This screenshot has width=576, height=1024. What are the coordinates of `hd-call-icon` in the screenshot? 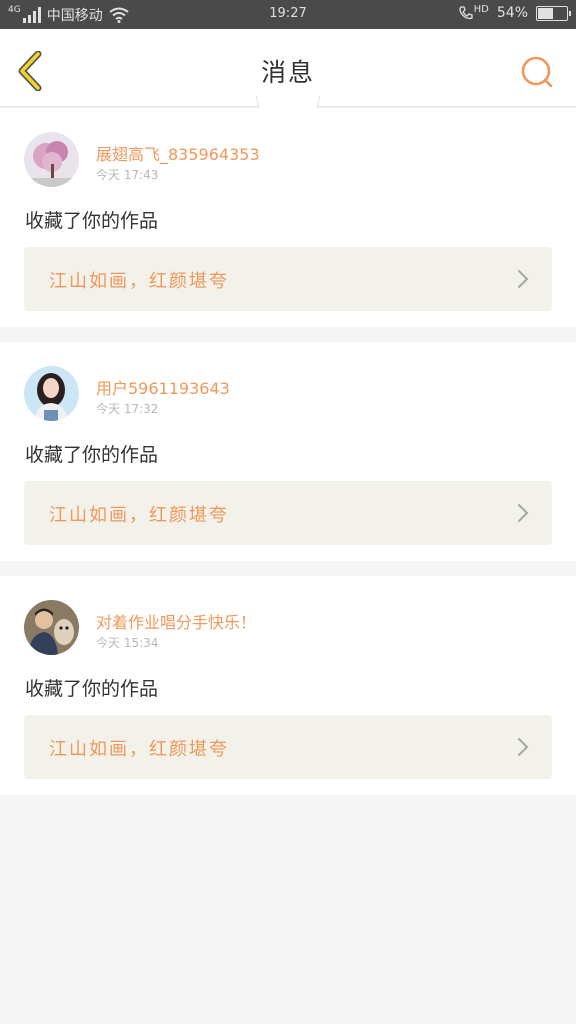 It's located at (465, 13).